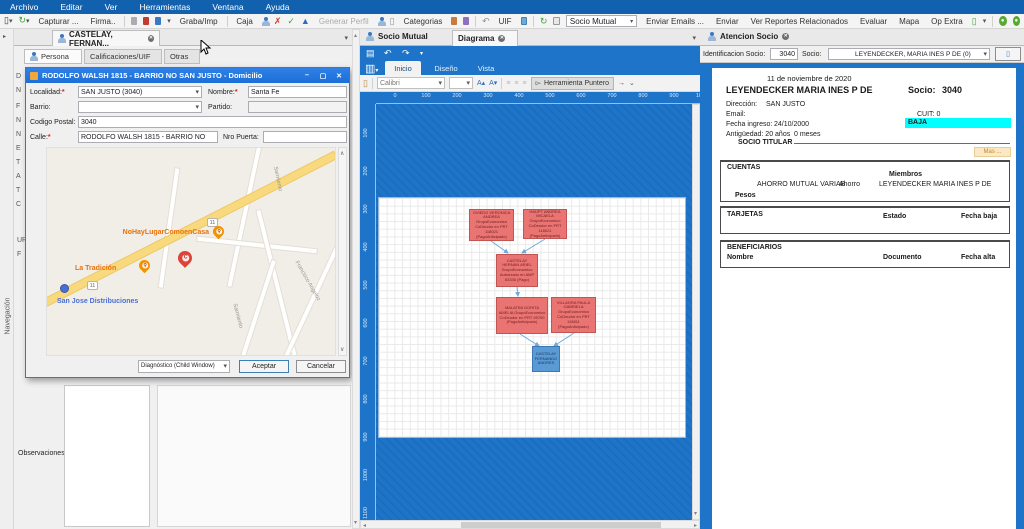 The height and width of the screenshot is (529, 1024). I want to click on diagnostico-combobox: Diagnóstico (Child Window) ▾, so click(184, 366).